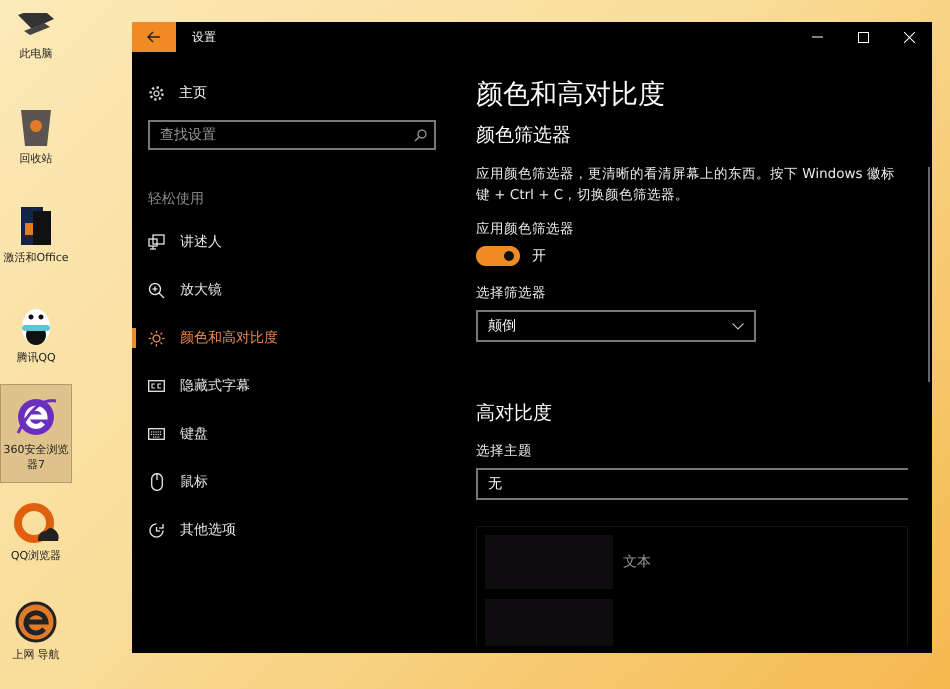 This screenshot has width=950, height=689. Describe the element at coordinates (156, 482) in the screenshot. I see `mouse-icon` at that location.